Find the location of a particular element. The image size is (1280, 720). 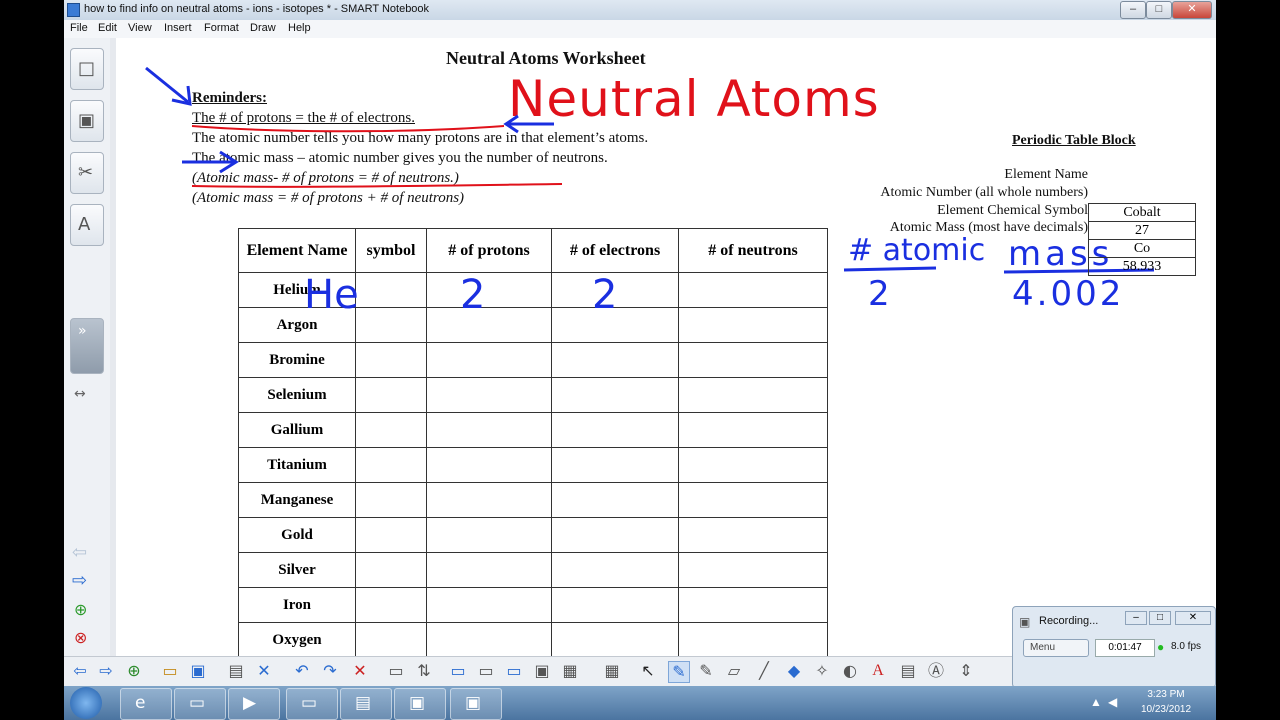

recorder-restore-button: □ is located at coordinates (1160, 618).